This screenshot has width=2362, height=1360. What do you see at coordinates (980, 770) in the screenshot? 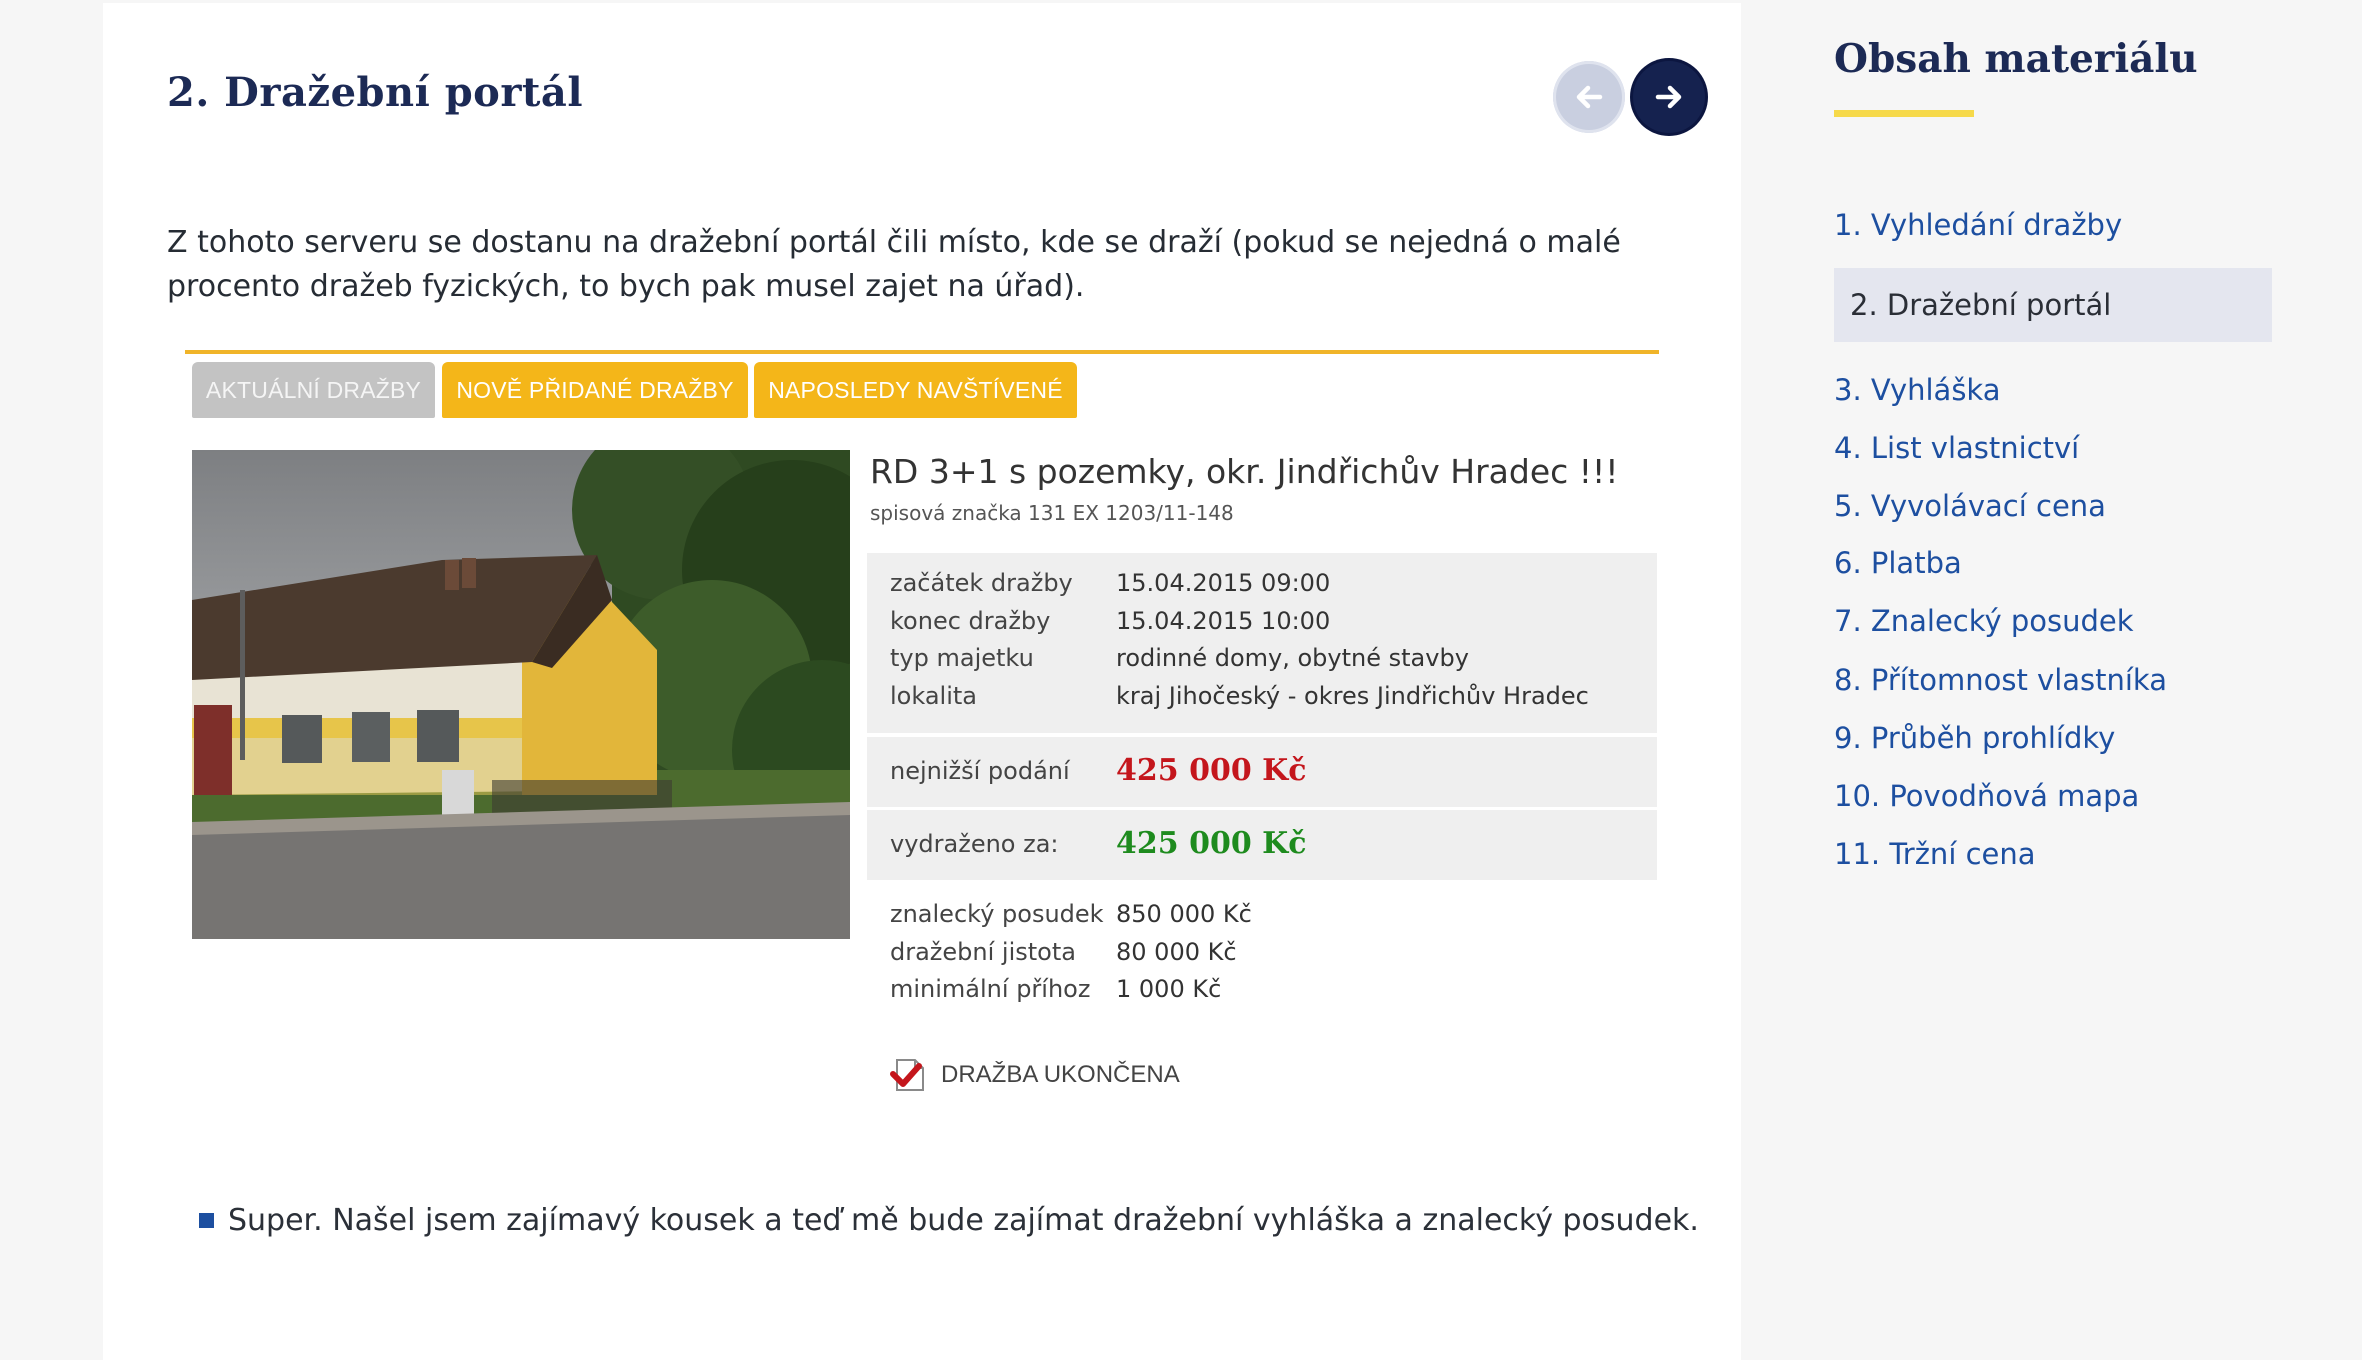
I see `lowest-bid-label: nejnižší podání` at bounding box center [980, 770].